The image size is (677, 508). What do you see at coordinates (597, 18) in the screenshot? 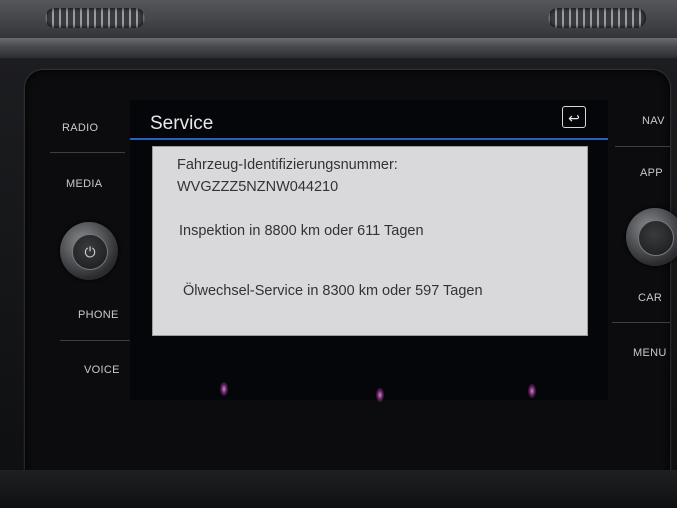
I see `air-vent-right` at bounding box center [597, 18].